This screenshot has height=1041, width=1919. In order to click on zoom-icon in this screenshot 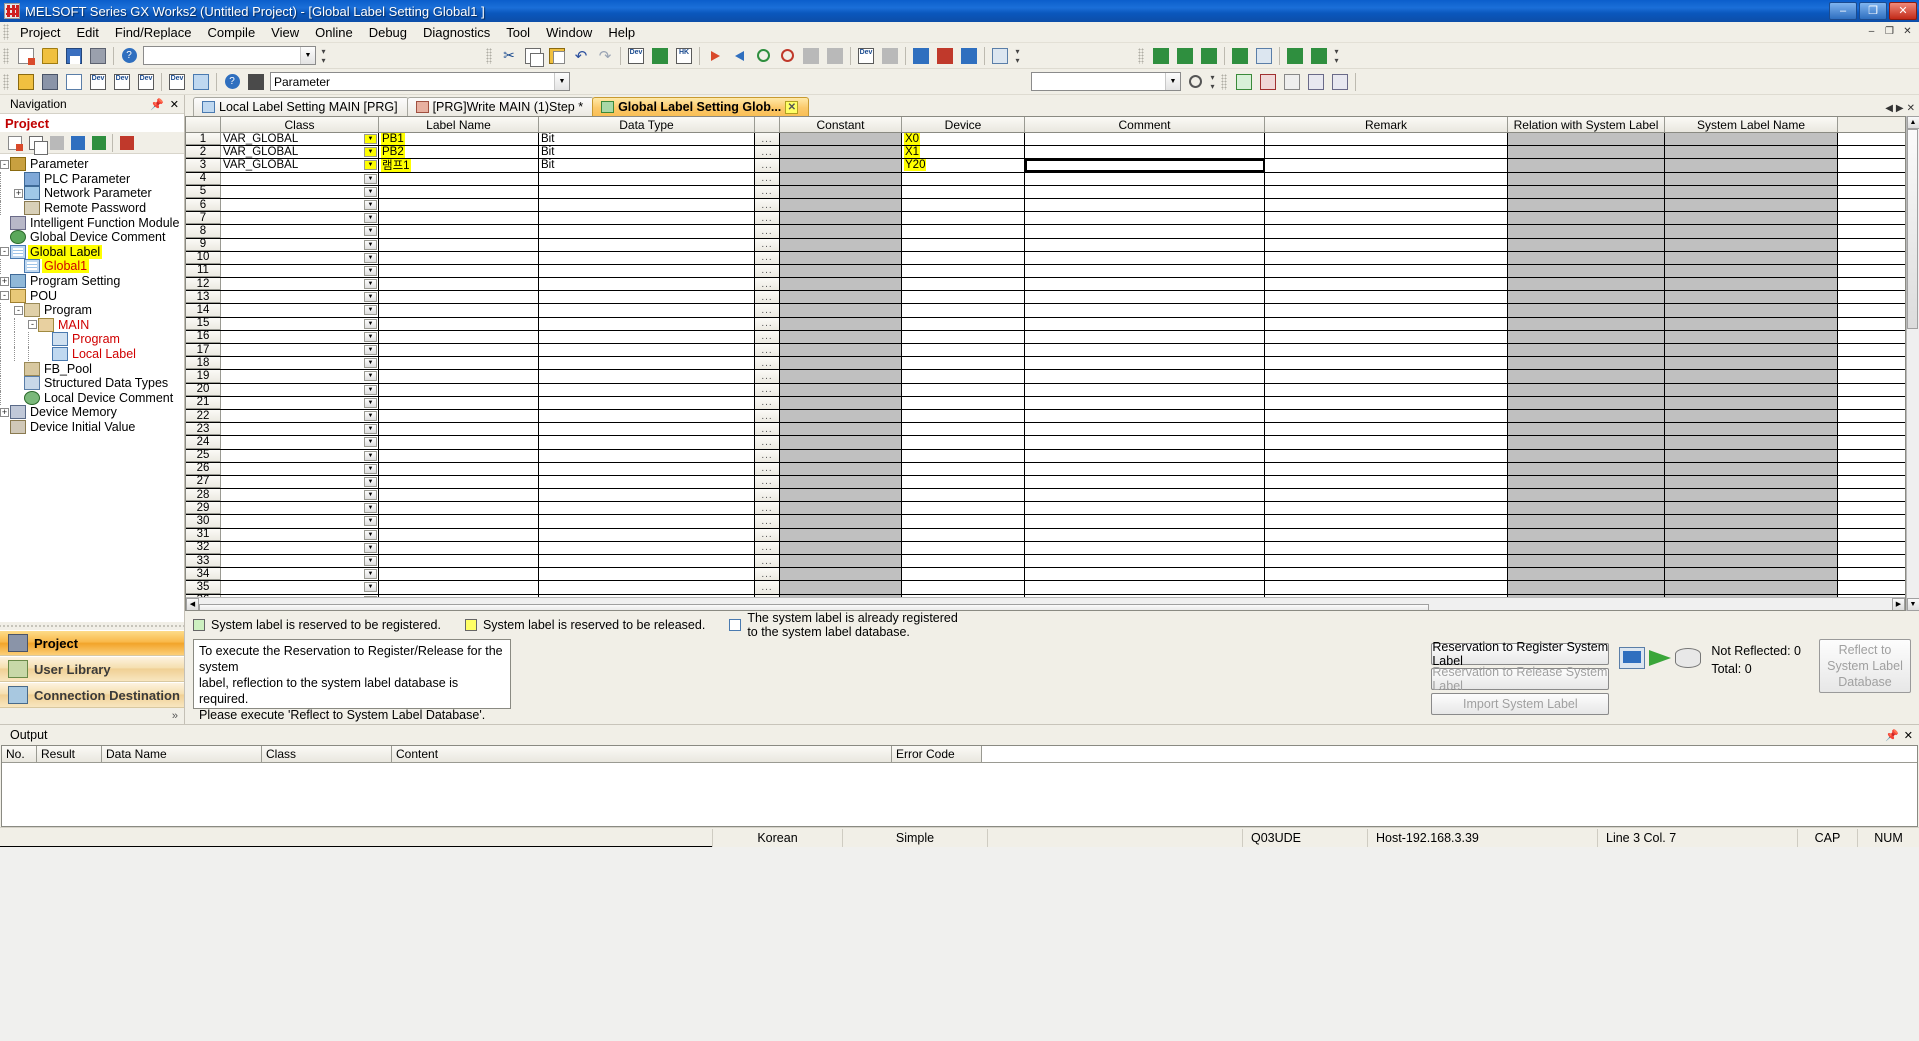, I will do `click(1195, 82)`.